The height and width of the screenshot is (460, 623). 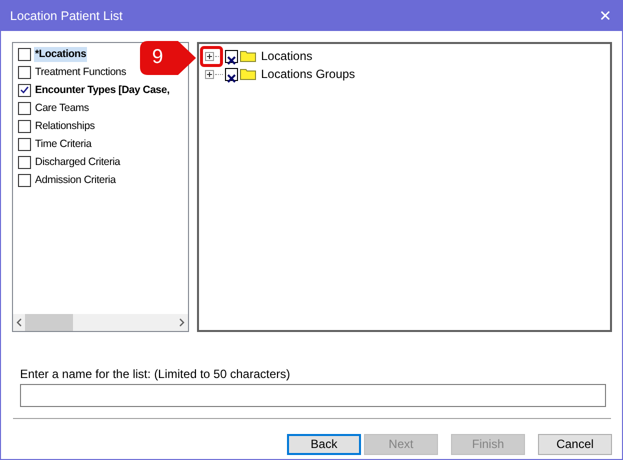 What do you see at coordinates (158, 57) in the screenshot?
I see `callout-number: 9` at bounding box center [158, 57].